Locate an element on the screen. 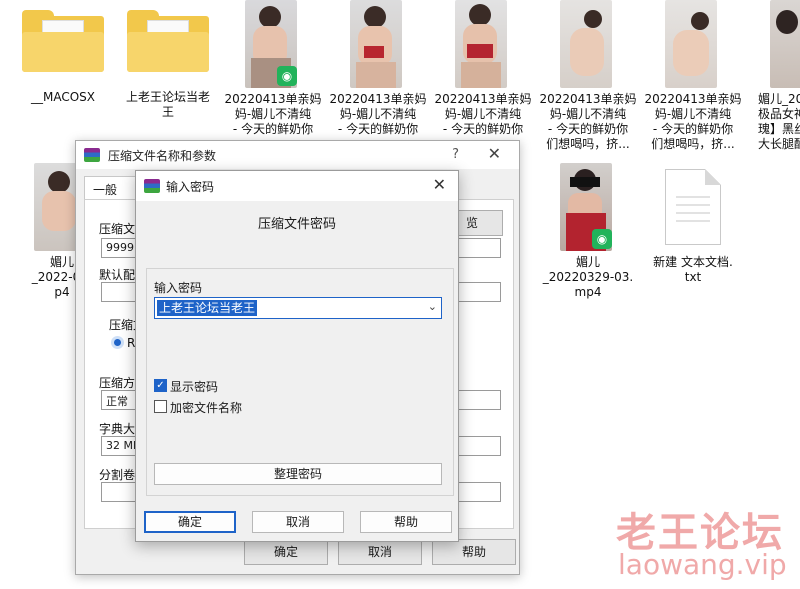 The image size is (800, 589). show-password-label: 显示密码 is located at coordinates (194, 387).